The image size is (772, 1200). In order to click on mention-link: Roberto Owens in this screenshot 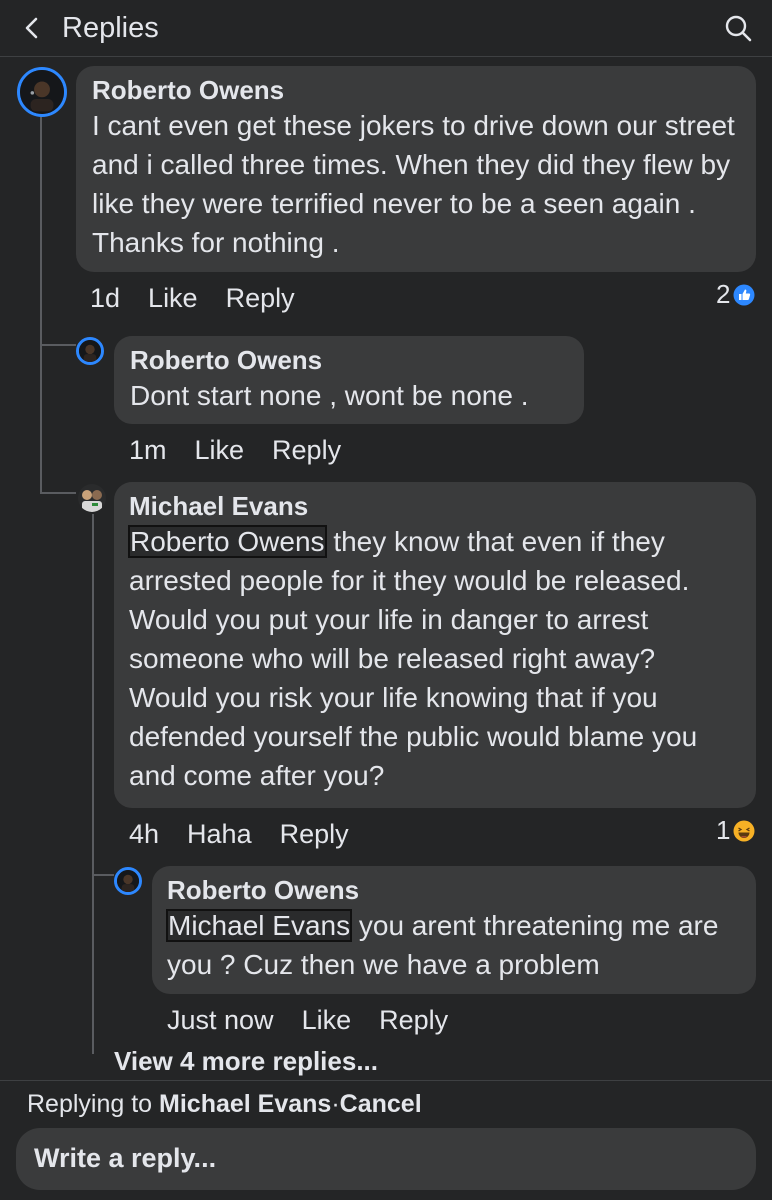, I will do `click(227, 541)`.